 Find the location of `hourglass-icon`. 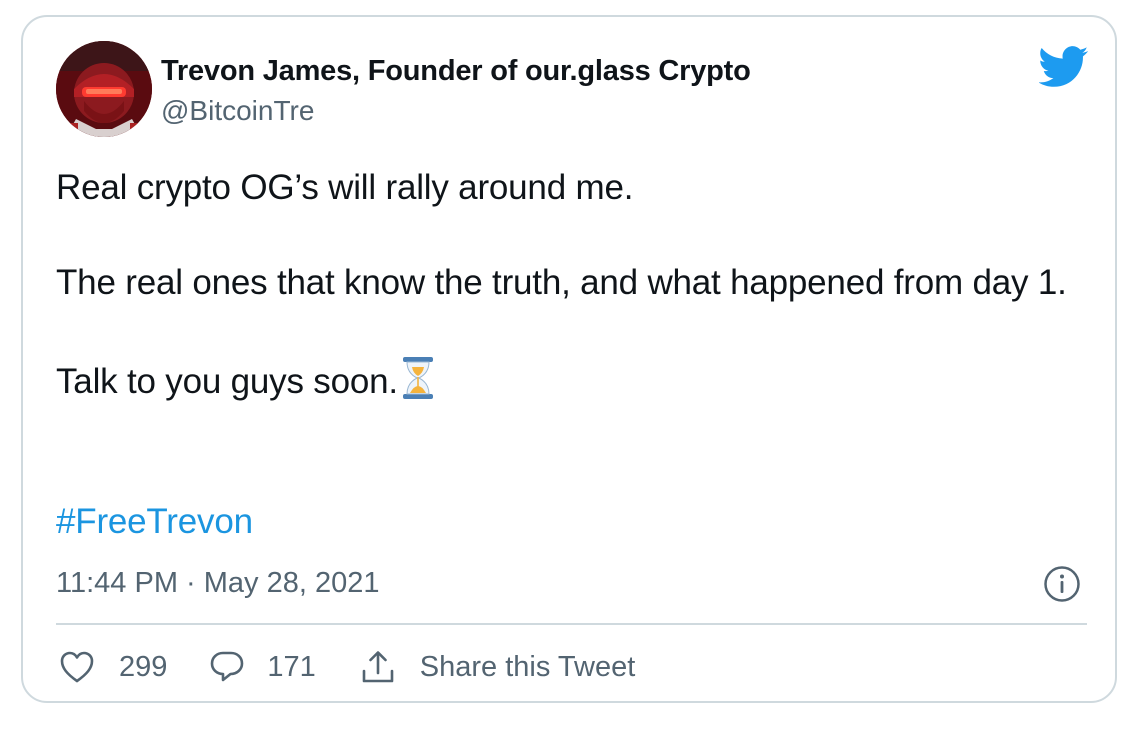

hourglass-icon is located at coordinates (417, 378).